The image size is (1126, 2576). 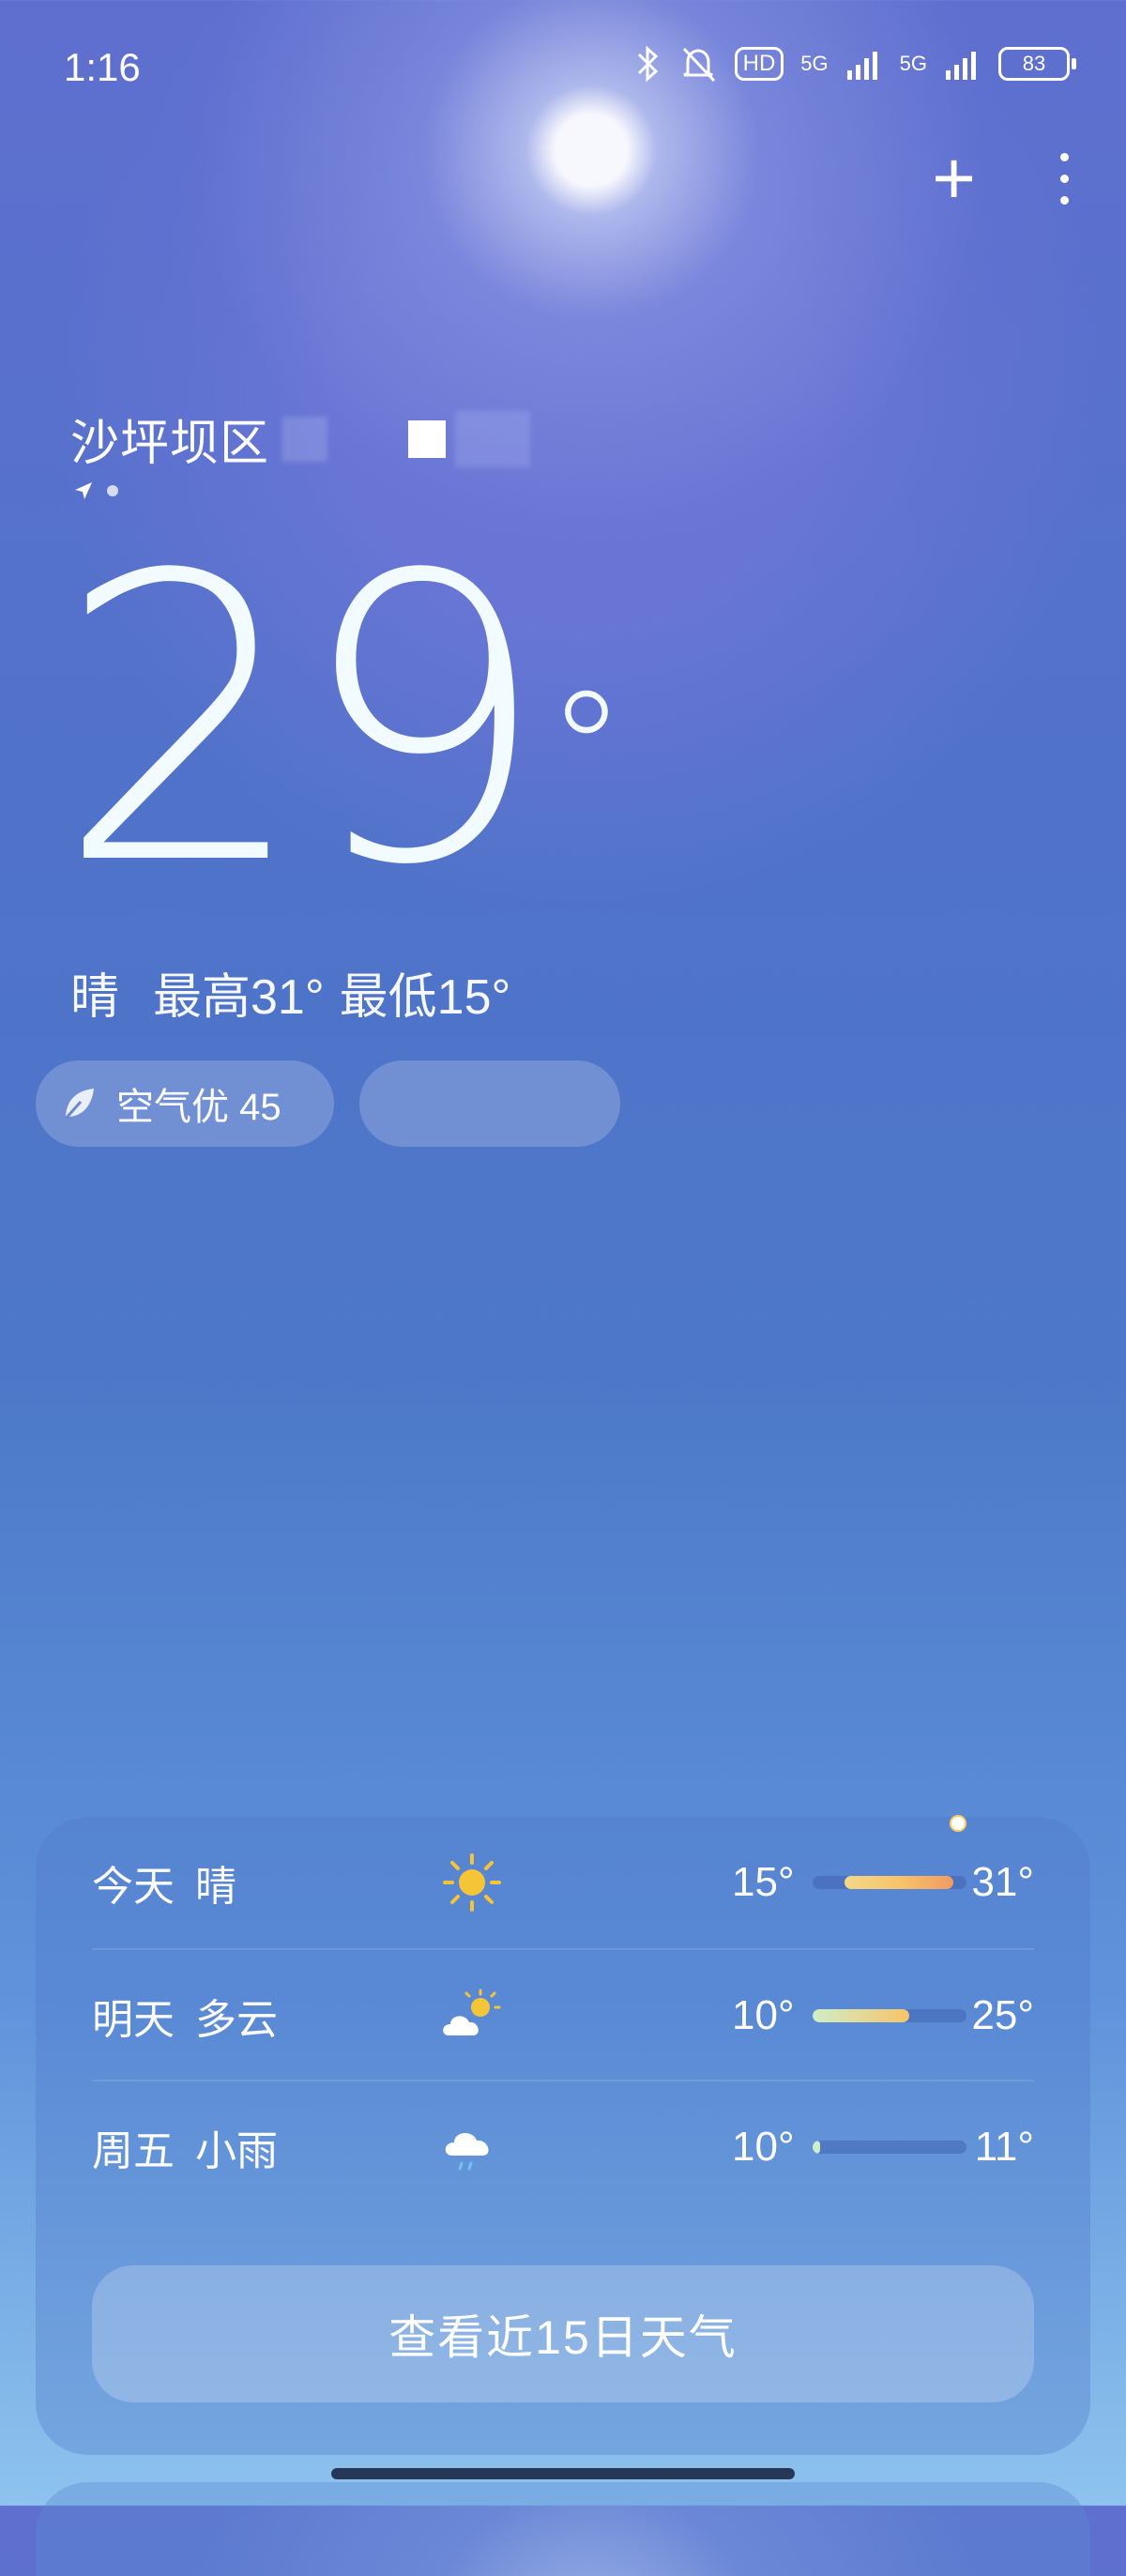 What do you see at coordinates (133, 2020) in the screenshot?
I see `forecast-day: 明天` at bounding box center [133, 2020].